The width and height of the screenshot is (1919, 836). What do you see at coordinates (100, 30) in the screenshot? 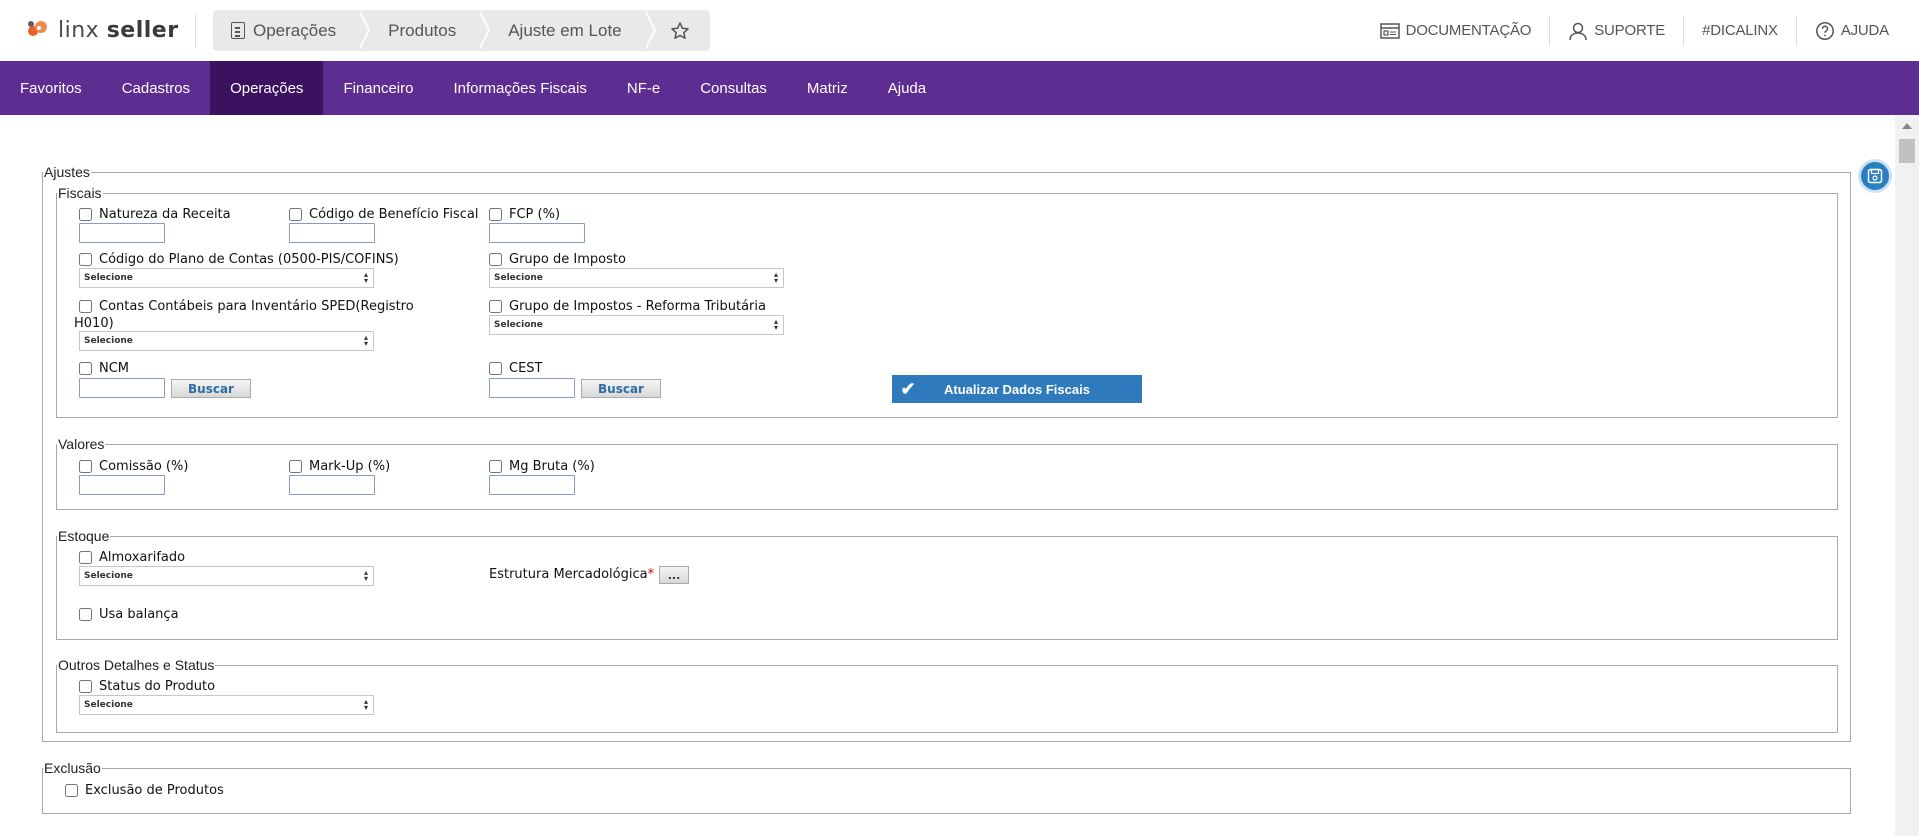
I see `linx-seller-logo: linx seller` at bounding box center [100, 30].